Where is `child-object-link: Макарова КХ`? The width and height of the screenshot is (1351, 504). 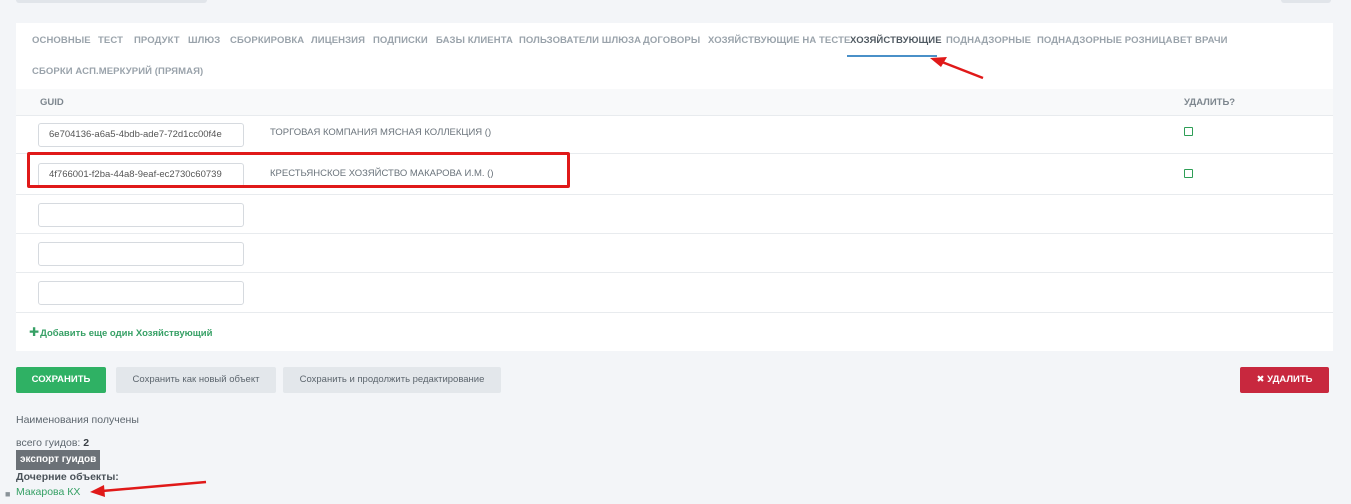
child-object-link: Макарова КХ is located at coordinates (48, 492).